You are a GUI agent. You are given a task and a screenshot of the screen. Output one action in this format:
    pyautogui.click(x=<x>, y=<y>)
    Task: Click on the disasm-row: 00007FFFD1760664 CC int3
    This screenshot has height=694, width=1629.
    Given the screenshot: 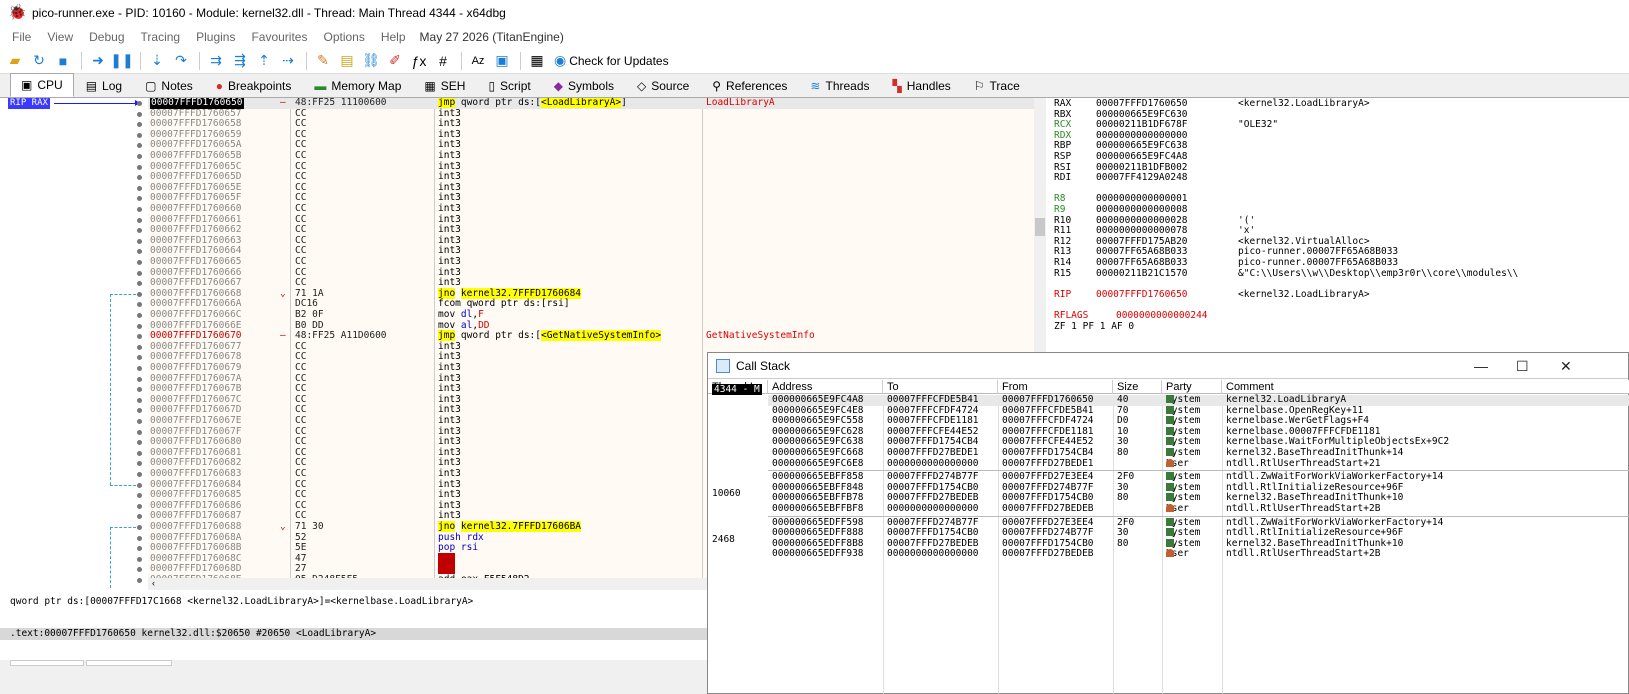 What is the action you would take?
    pyautogui.click(x=591, y=251)
    